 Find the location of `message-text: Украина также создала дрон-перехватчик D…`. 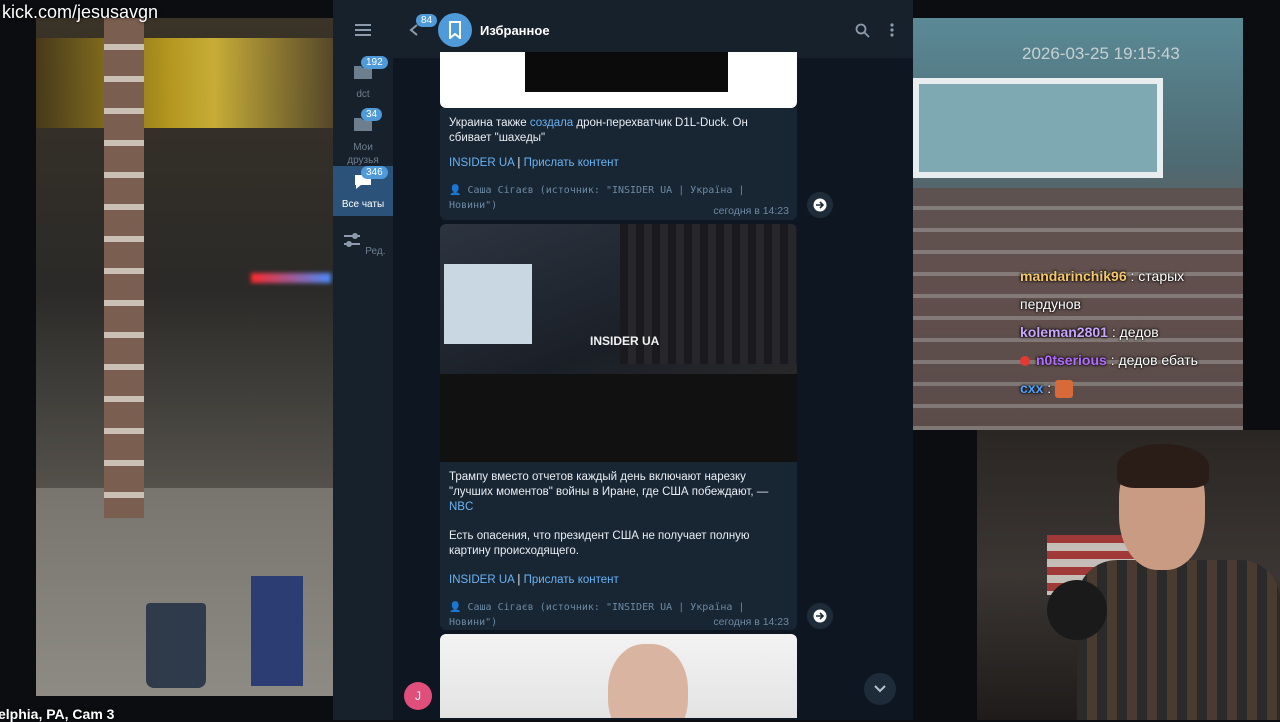

message-text: Украина также создала дрон-перехватчик D… is located at coordinates (618, 129).